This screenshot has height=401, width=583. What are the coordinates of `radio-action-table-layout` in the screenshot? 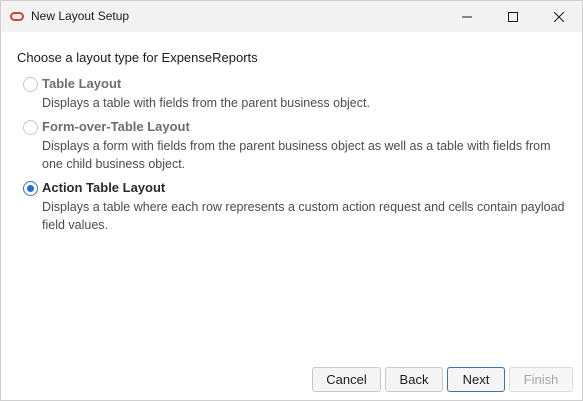 It's located at (30, 188).